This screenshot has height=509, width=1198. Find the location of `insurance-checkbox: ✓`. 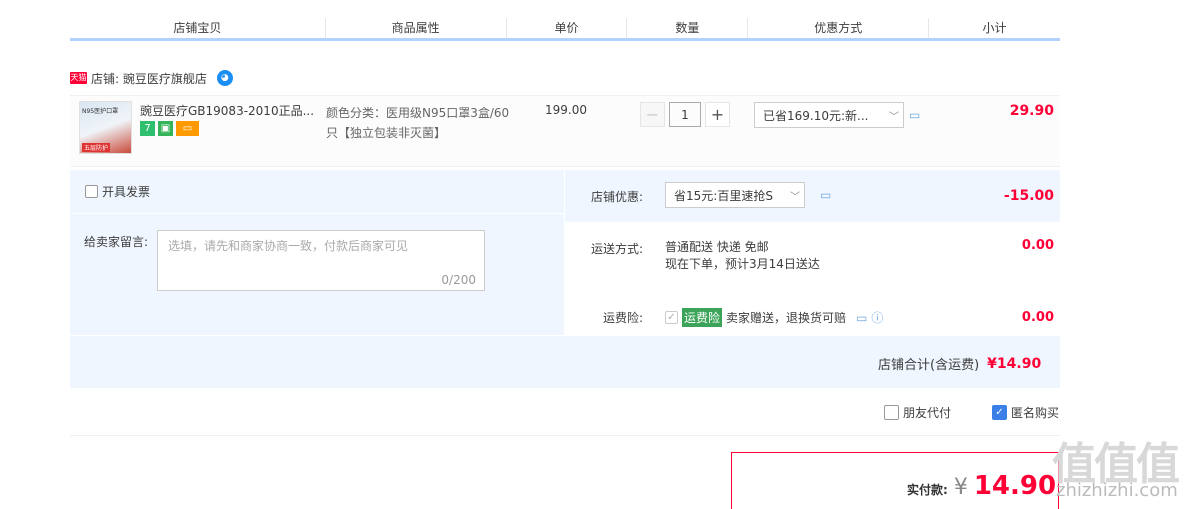

insurance-checkbox: ✓ is located at coordinates (671, 317).